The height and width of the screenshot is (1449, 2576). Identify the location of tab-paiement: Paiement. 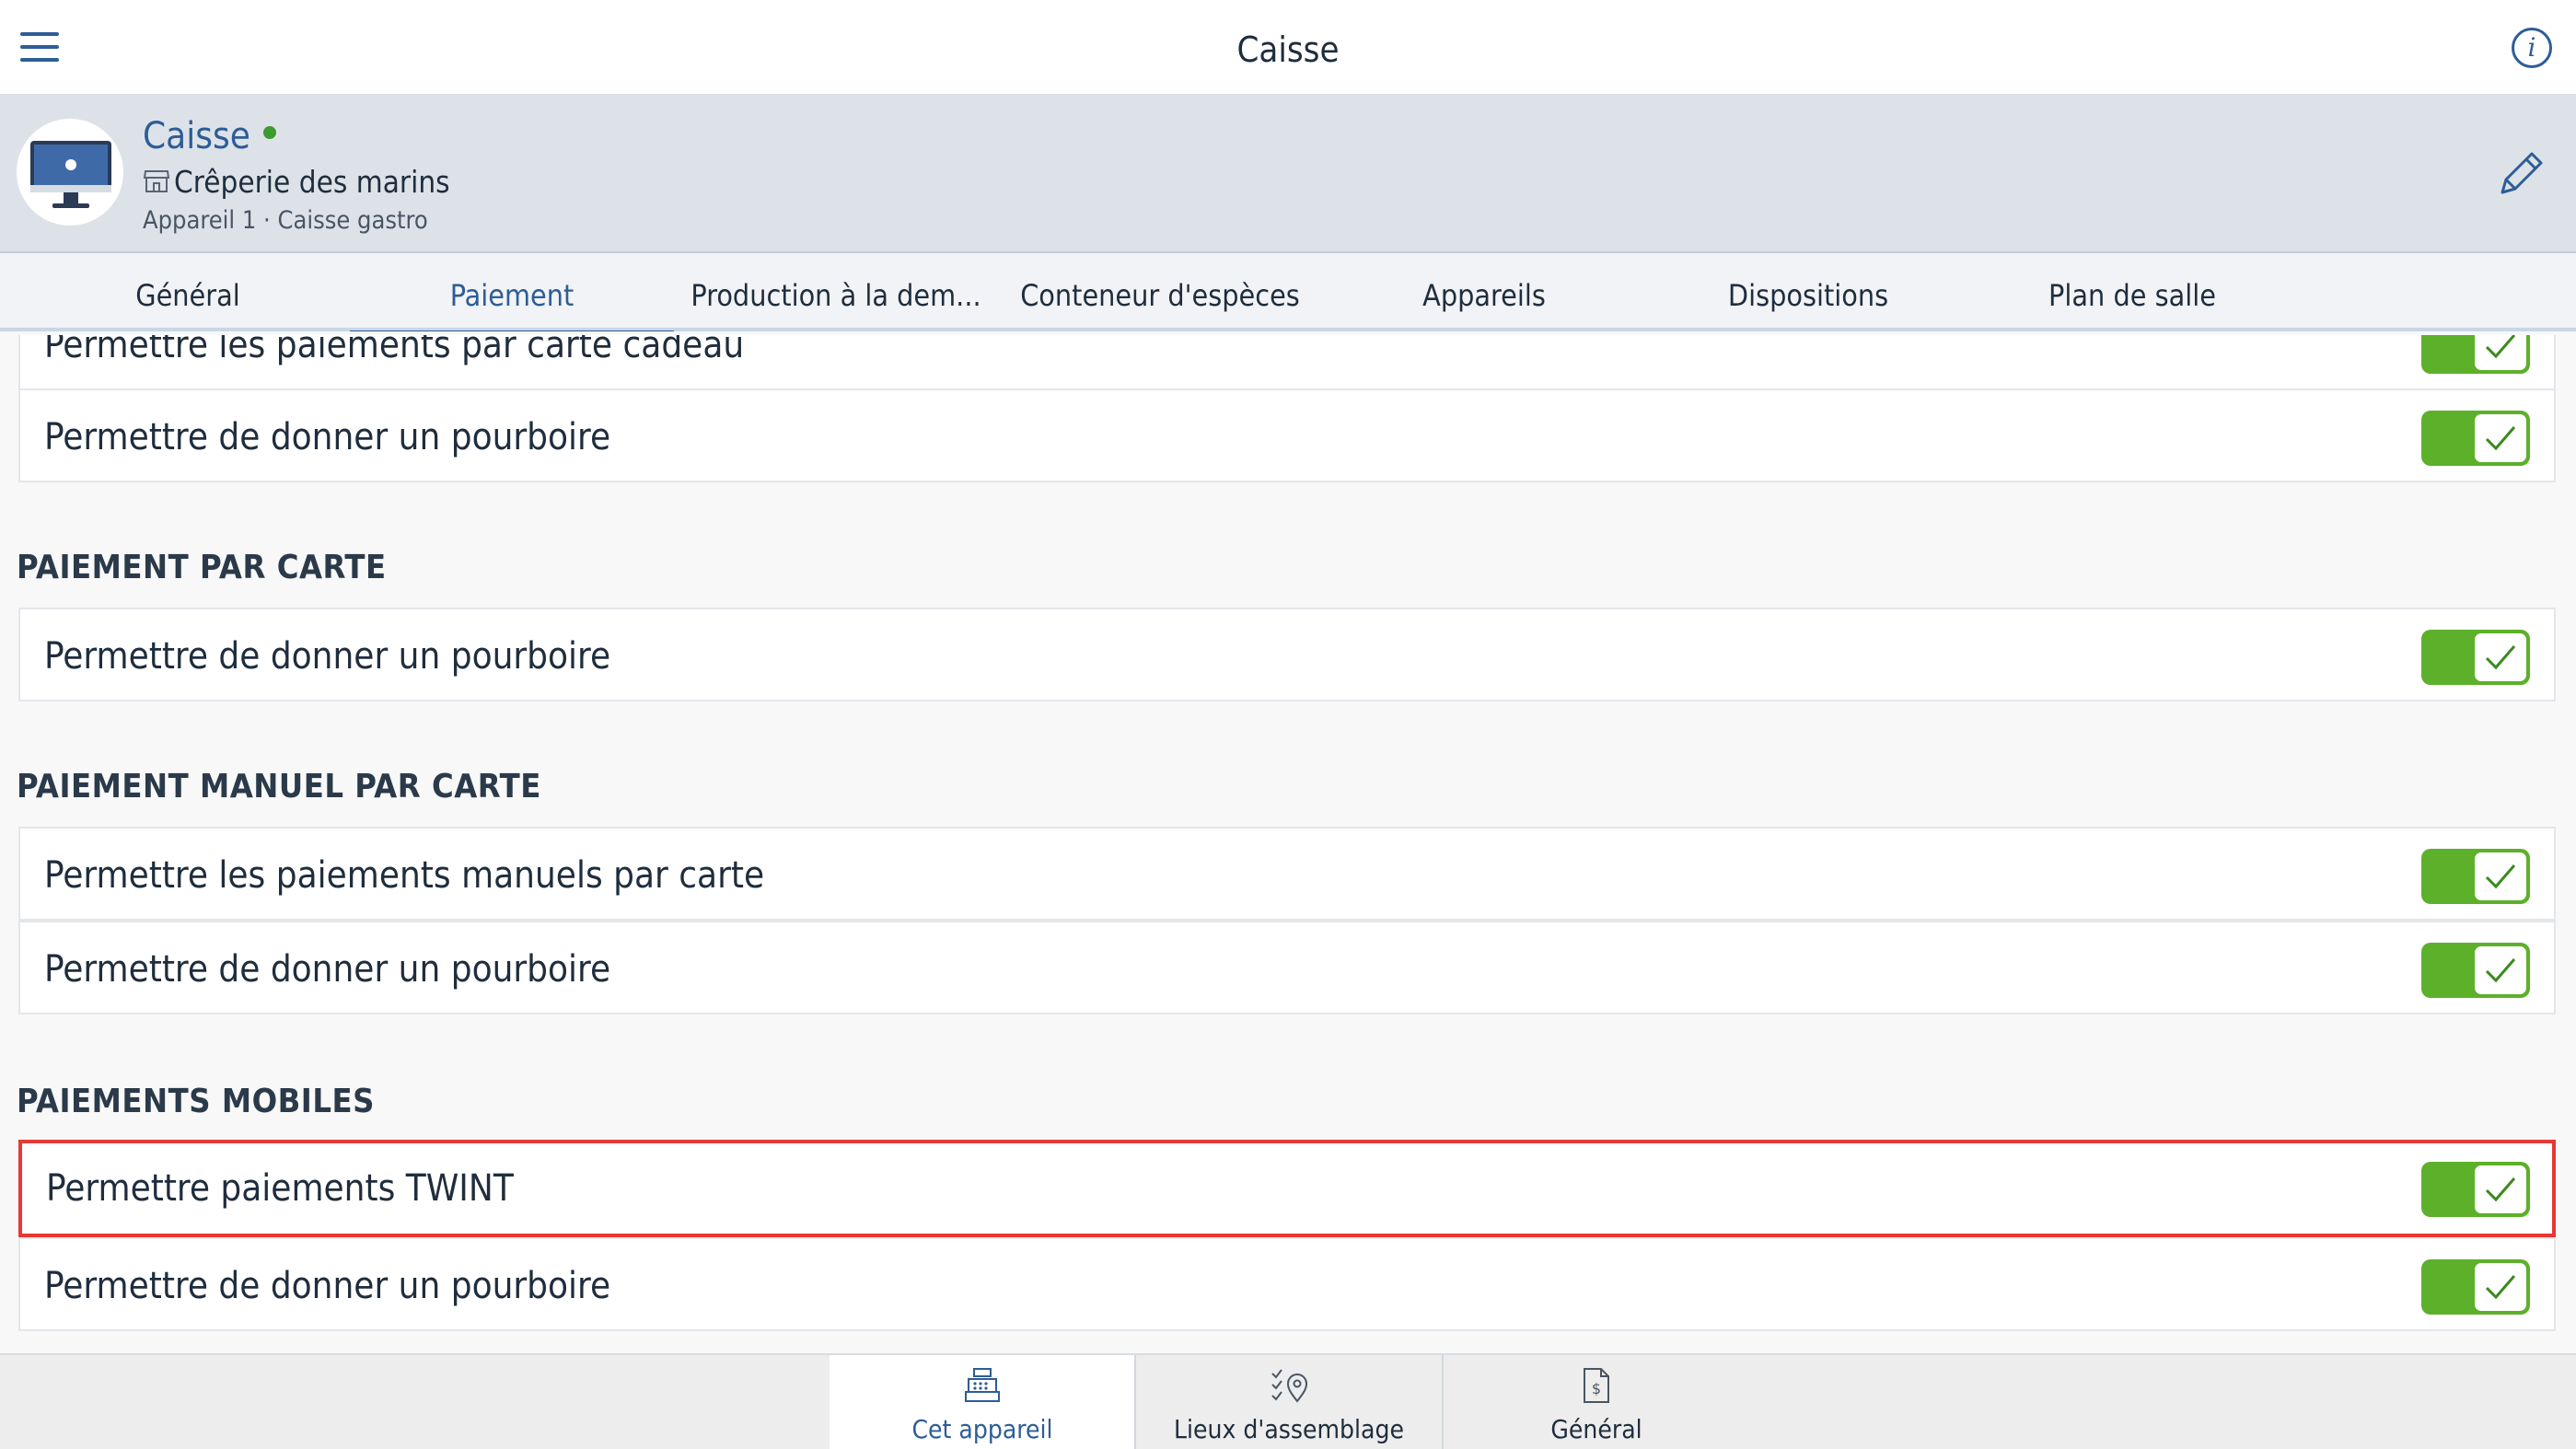
(512, 292).